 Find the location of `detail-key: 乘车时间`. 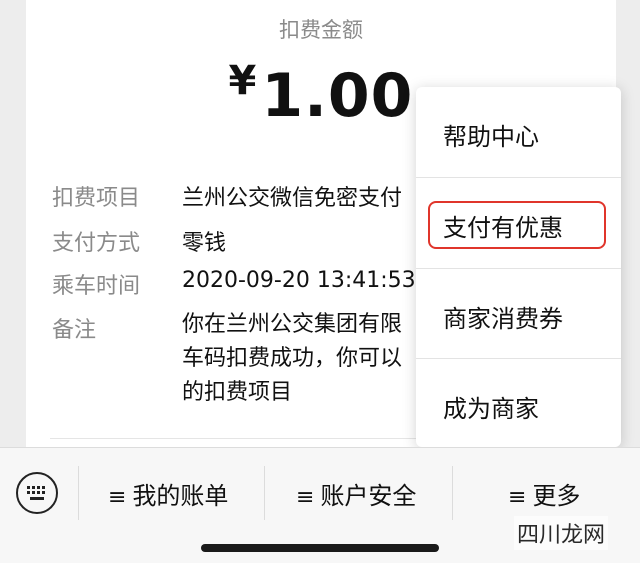

detail-key: 乘车时间 is located at coordinates (96, 286).